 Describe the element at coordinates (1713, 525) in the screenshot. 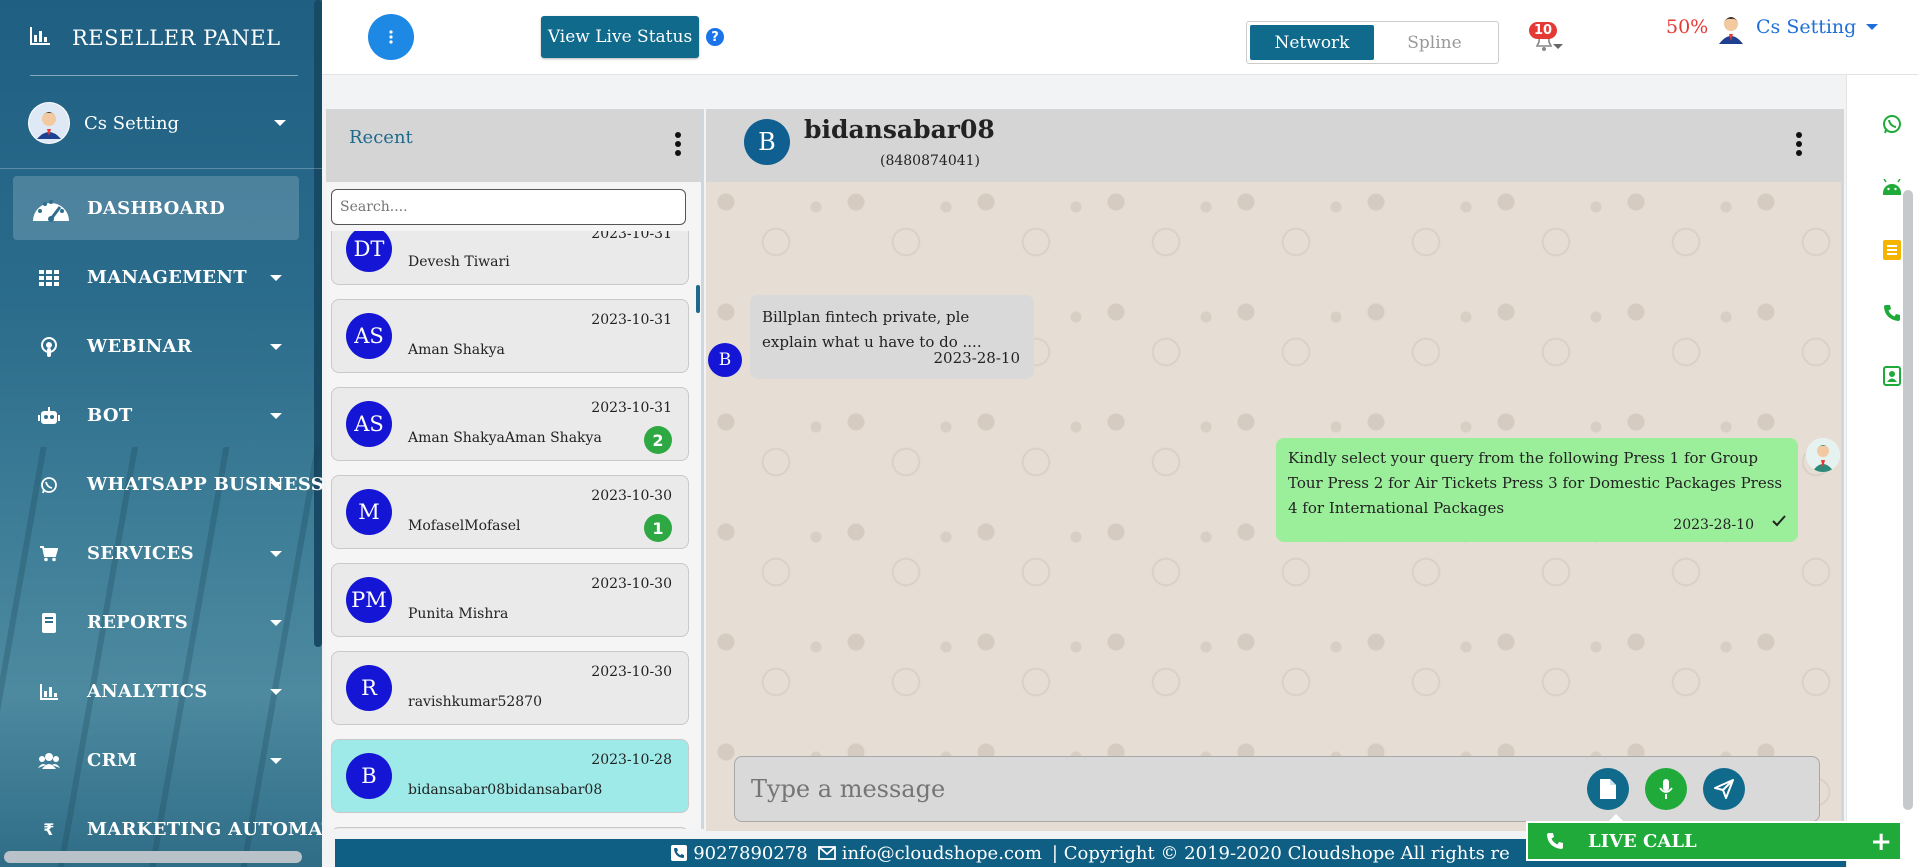

I see `message-time: 2023-28-10` at that location.